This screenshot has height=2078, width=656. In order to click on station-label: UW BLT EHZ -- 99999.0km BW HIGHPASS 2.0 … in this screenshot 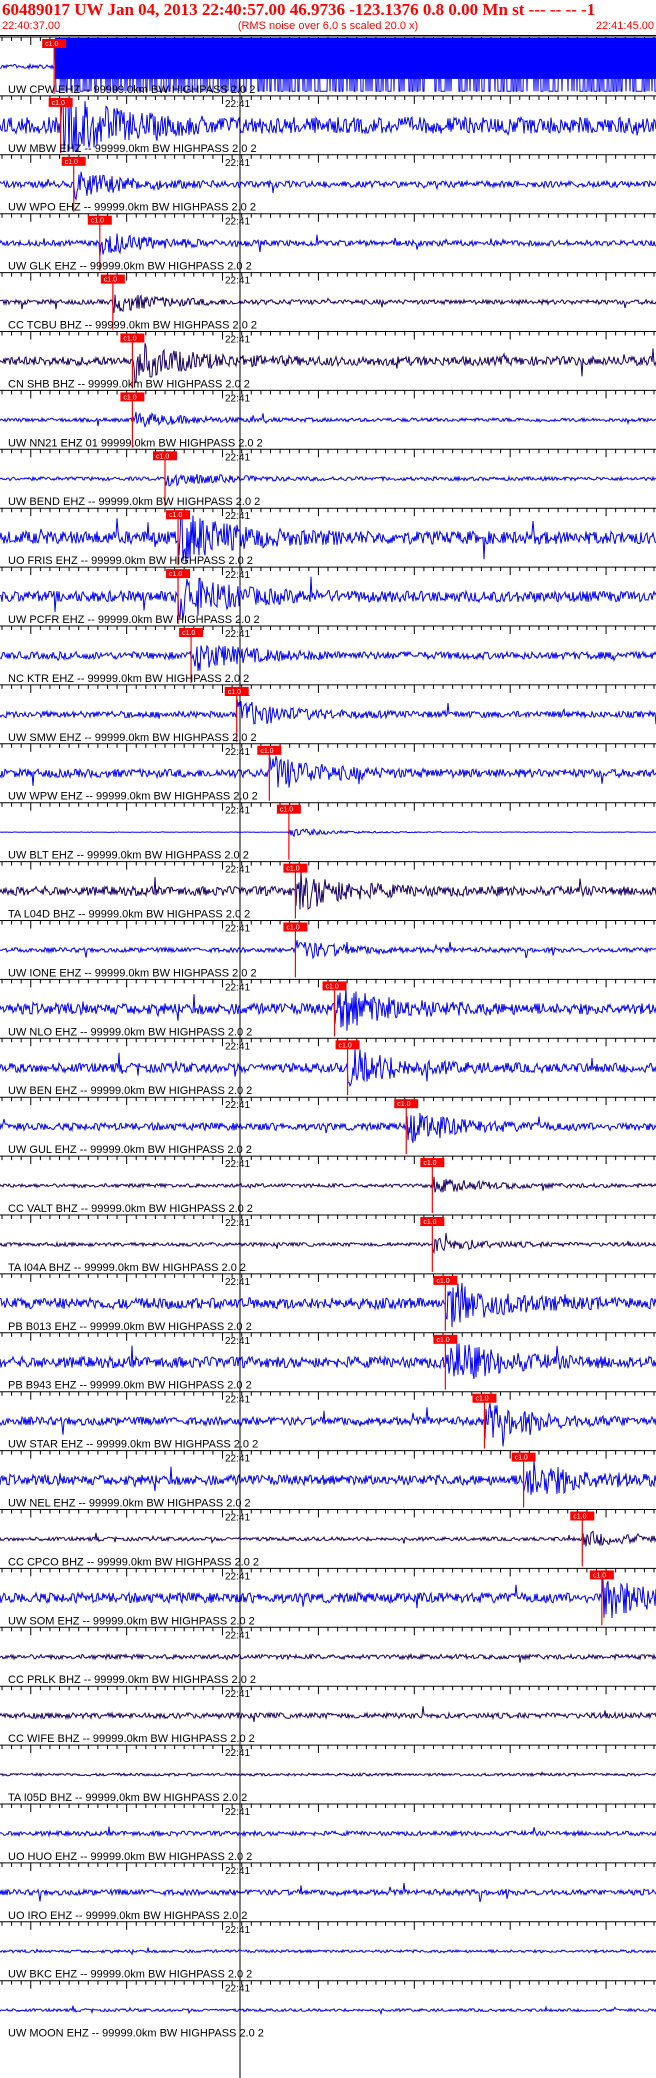, I will do `click(128, 856)`.